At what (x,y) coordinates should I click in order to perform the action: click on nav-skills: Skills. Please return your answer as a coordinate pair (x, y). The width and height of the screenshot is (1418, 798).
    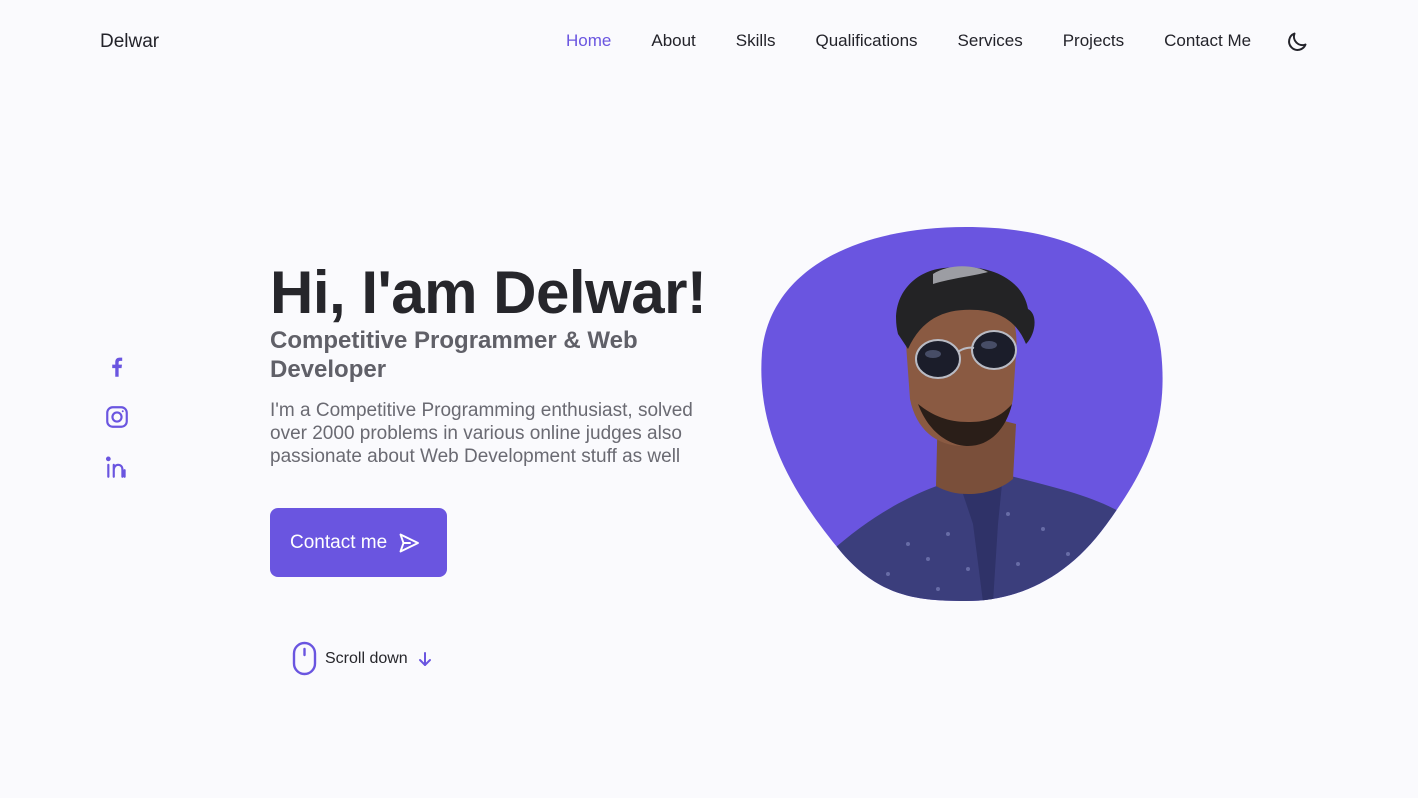
    Looking at the image, I should click on (756, 41).